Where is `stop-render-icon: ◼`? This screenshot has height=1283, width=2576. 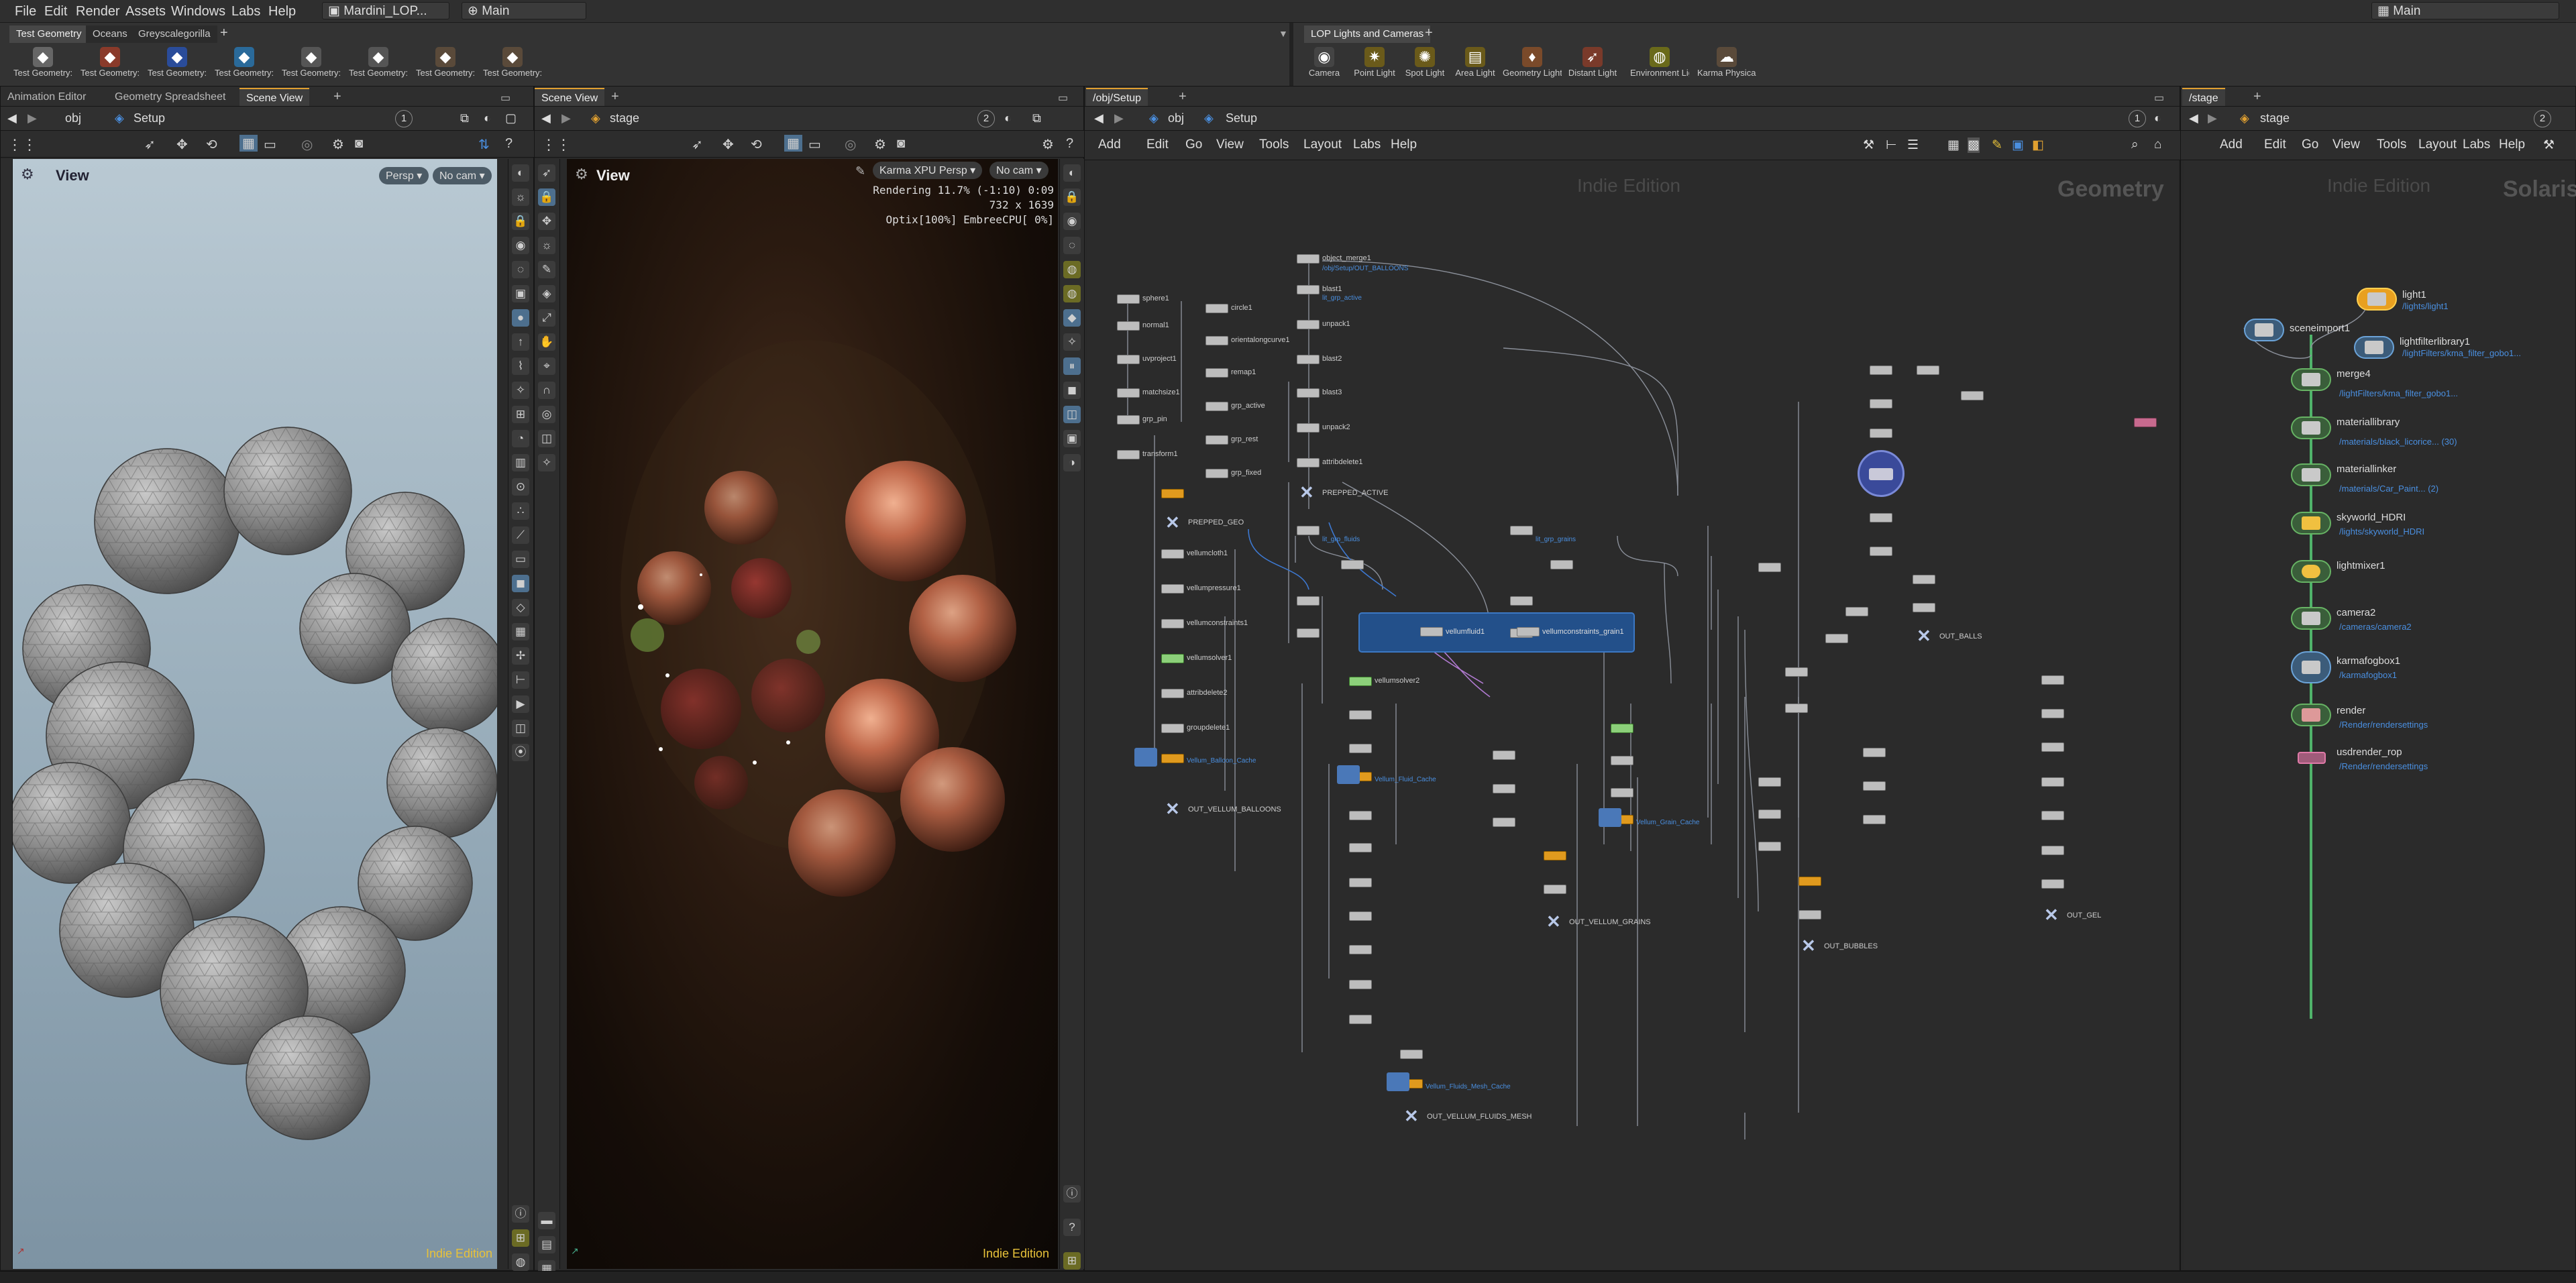
stop-render-icon: ◼ is located at coordinates (1072, 390).